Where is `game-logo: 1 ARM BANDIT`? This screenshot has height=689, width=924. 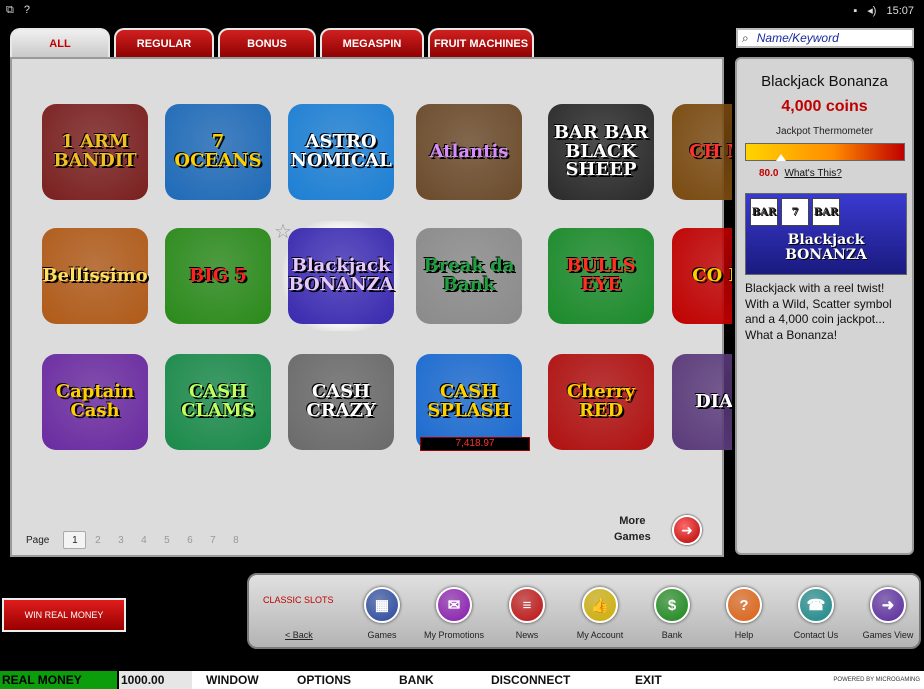 game-logo: 1 ARM BANDIT is located at coordinates (95, 152).